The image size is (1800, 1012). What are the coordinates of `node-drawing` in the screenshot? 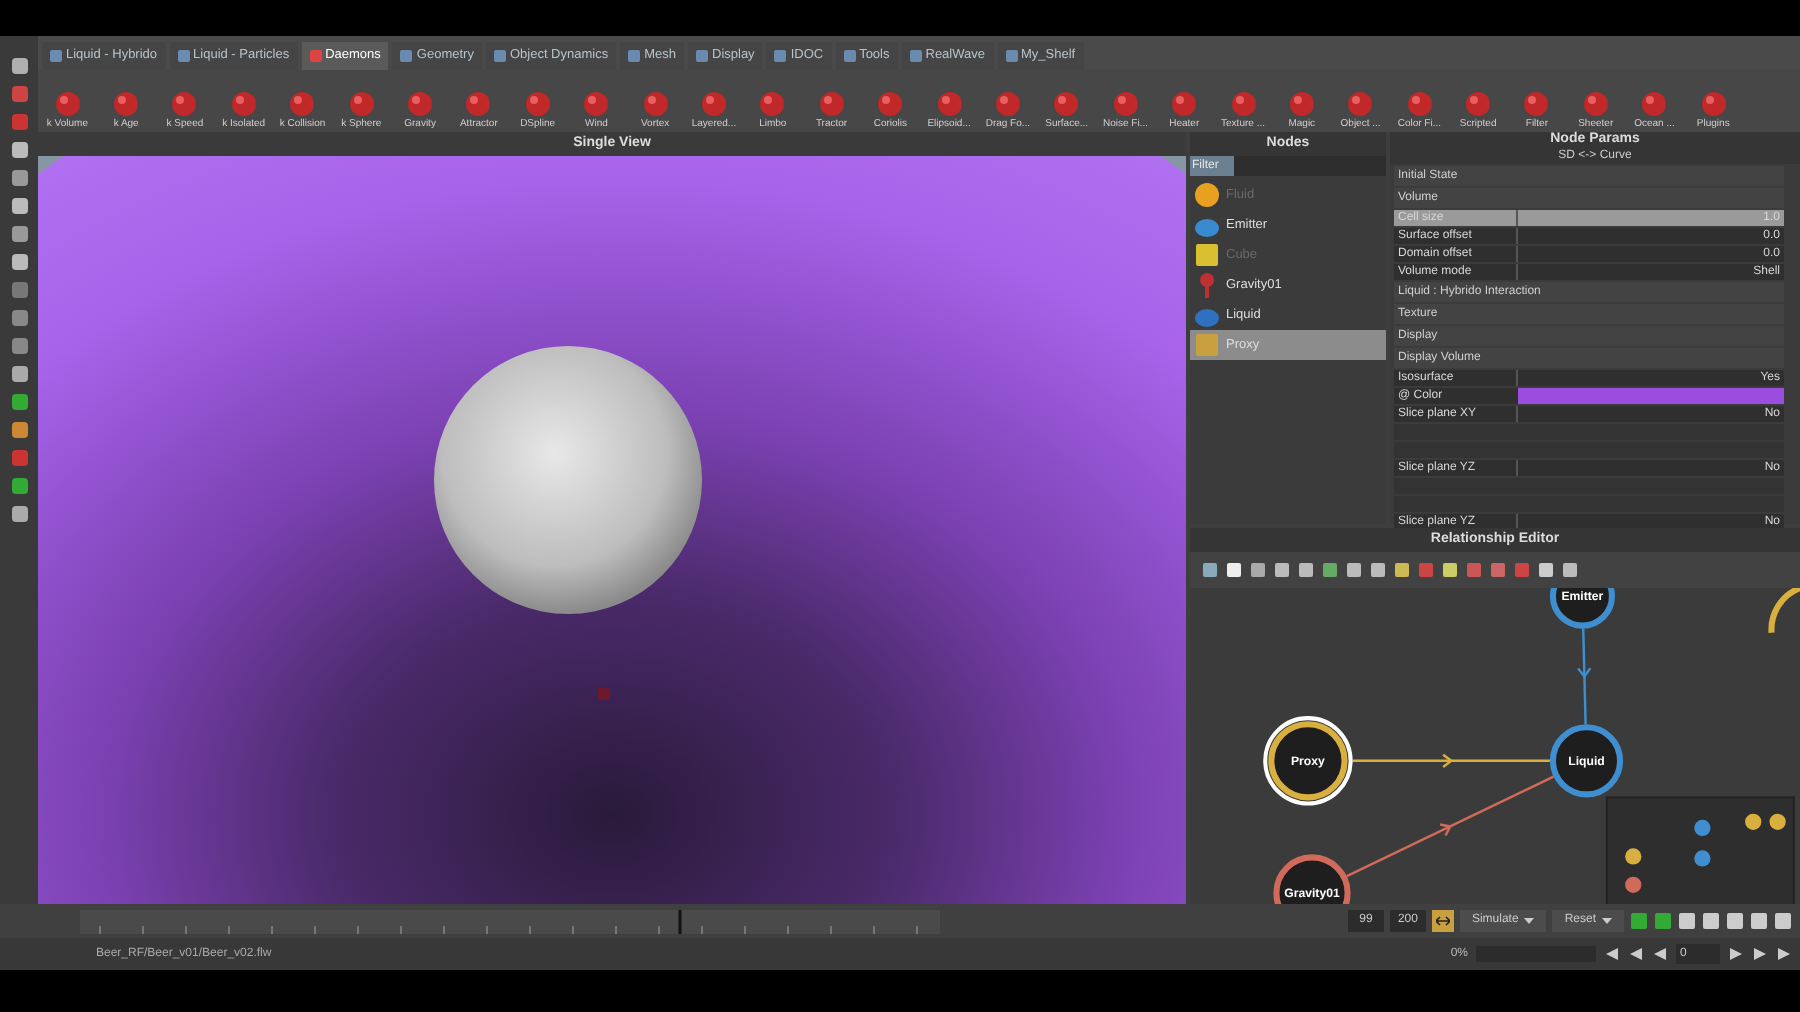 It's located at (1784, 610).